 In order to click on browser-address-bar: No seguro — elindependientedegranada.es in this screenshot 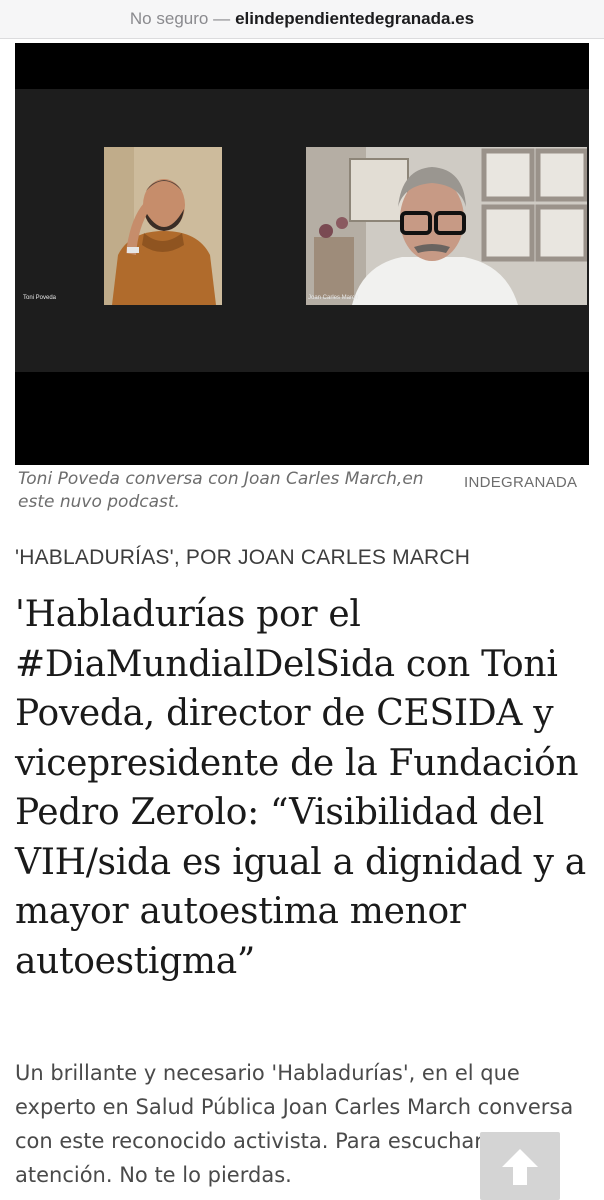, I will do `click(302, 19)`.